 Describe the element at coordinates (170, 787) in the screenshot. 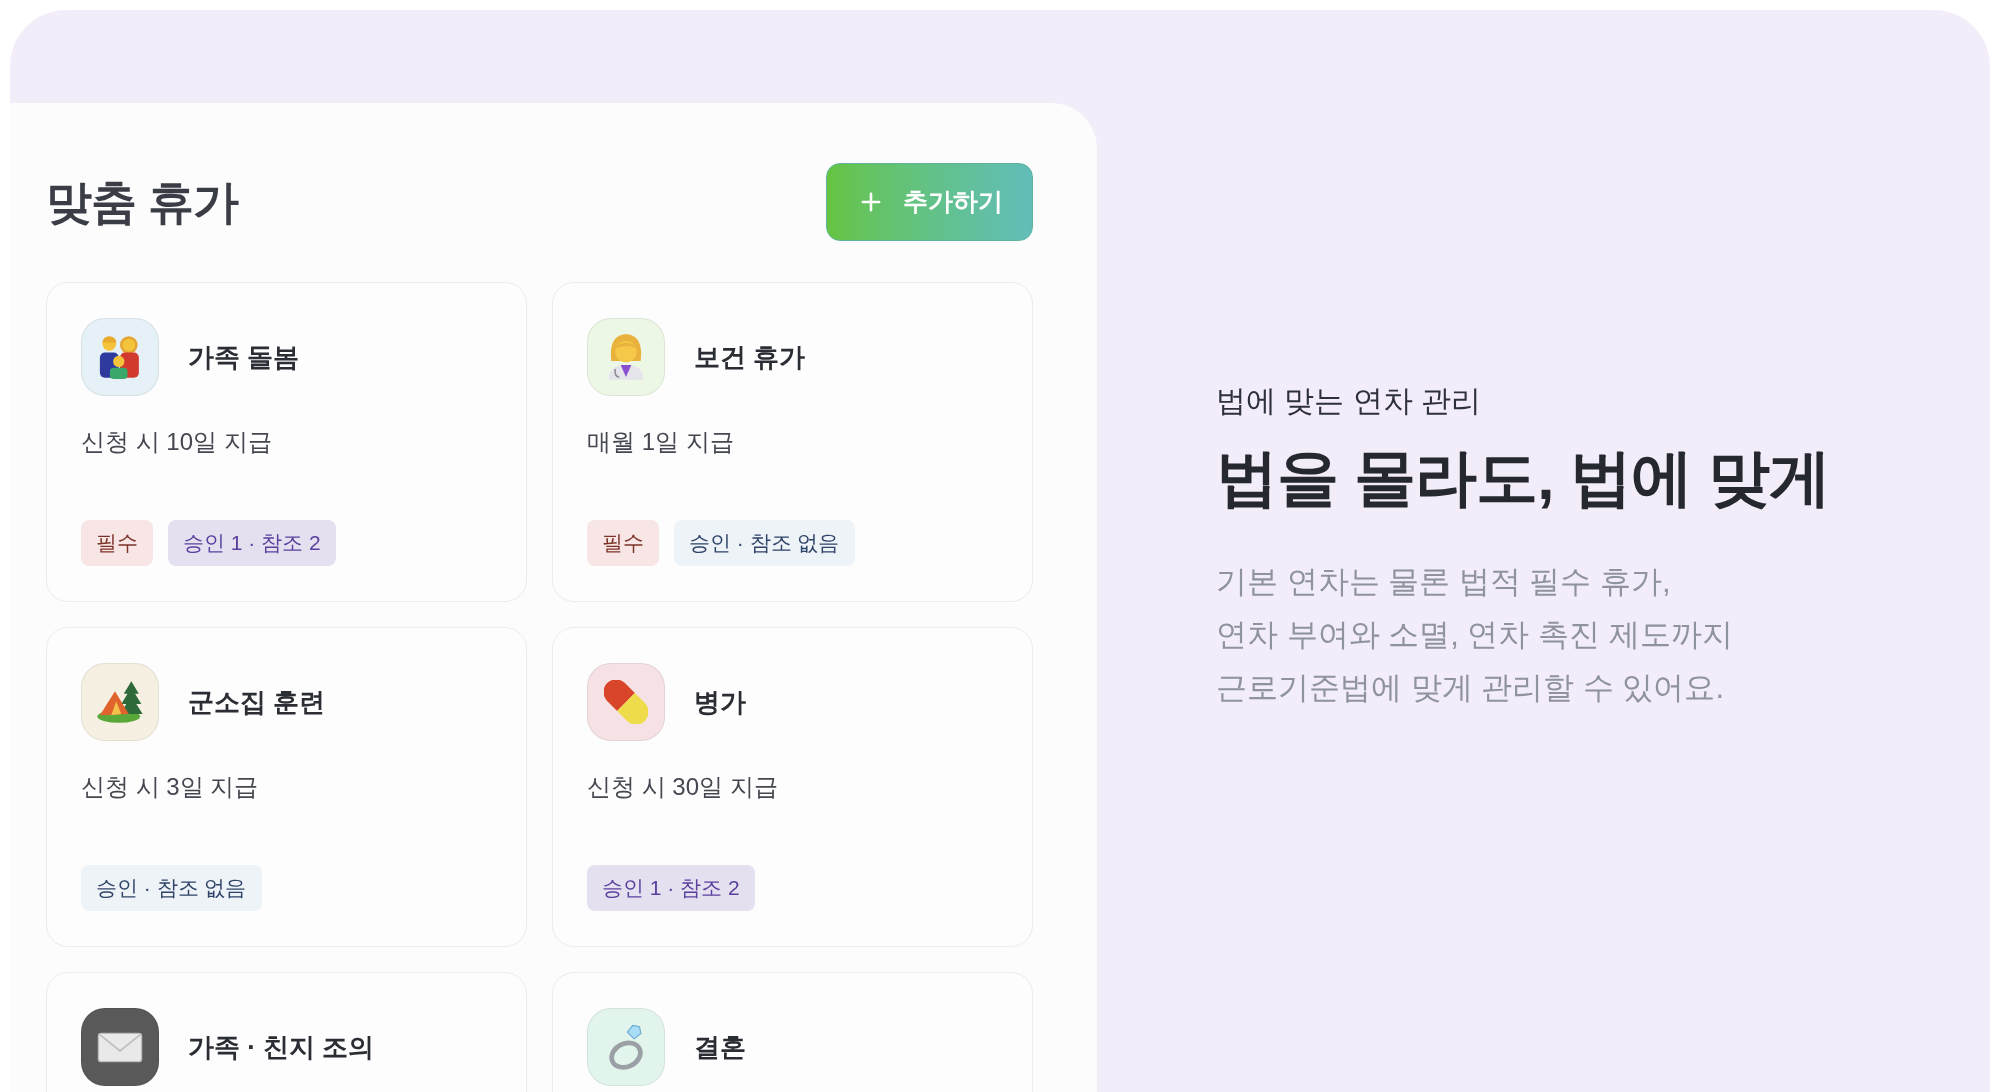

I see `grant-text: 신청 시 3일 지급` at that location.